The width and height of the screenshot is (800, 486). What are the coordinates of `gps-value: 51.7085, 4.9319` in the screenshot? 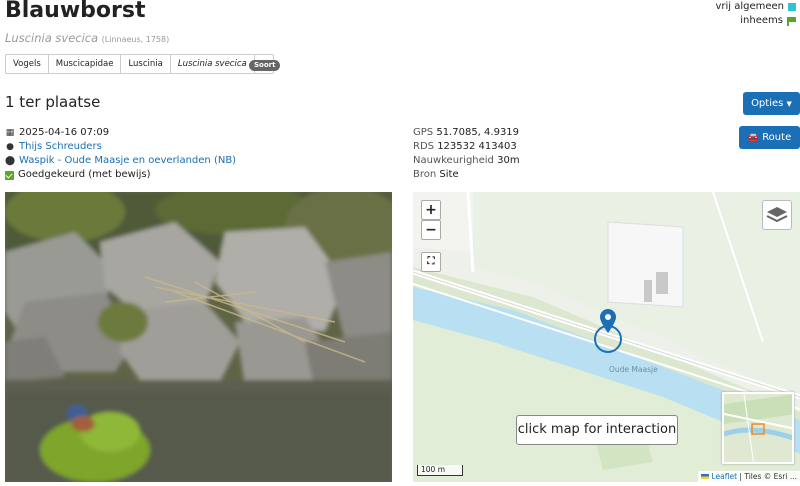 It's located at (478, 132).